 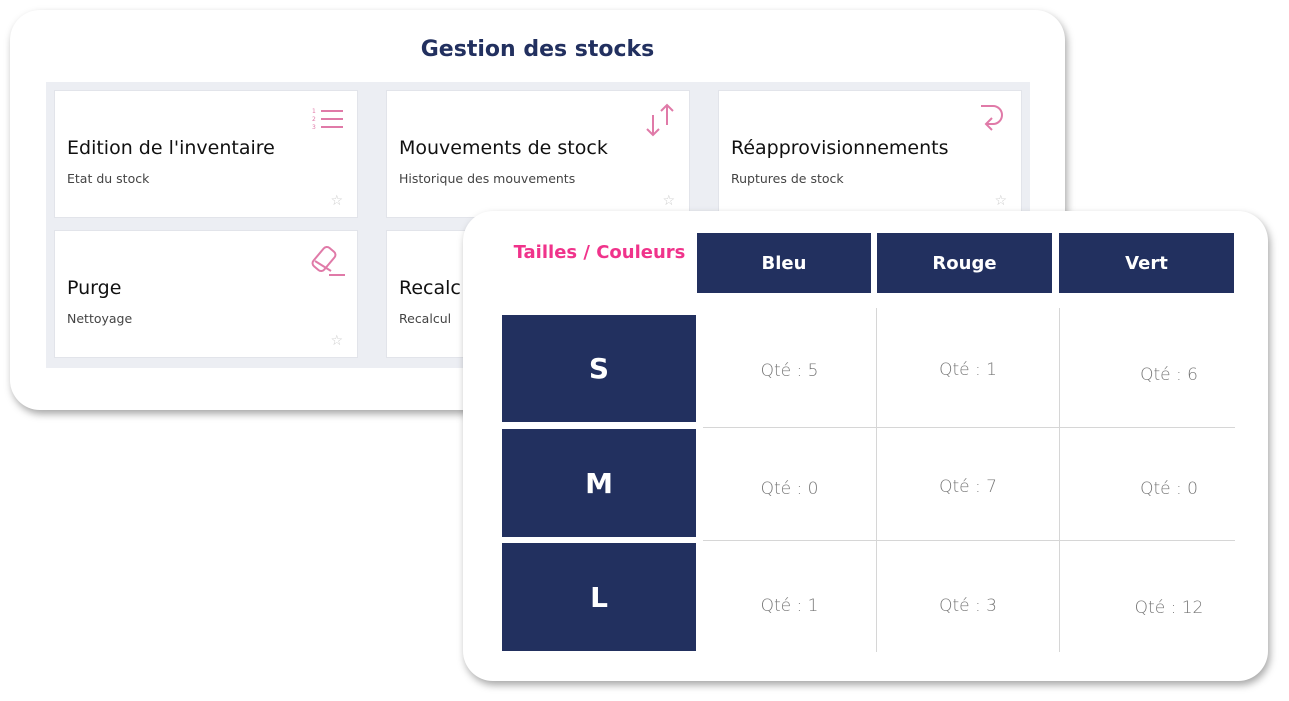 What do you see at coordinates (1059, 480) in the screenshot?
I see `grid-divider` at bounding box center [1059, 480].